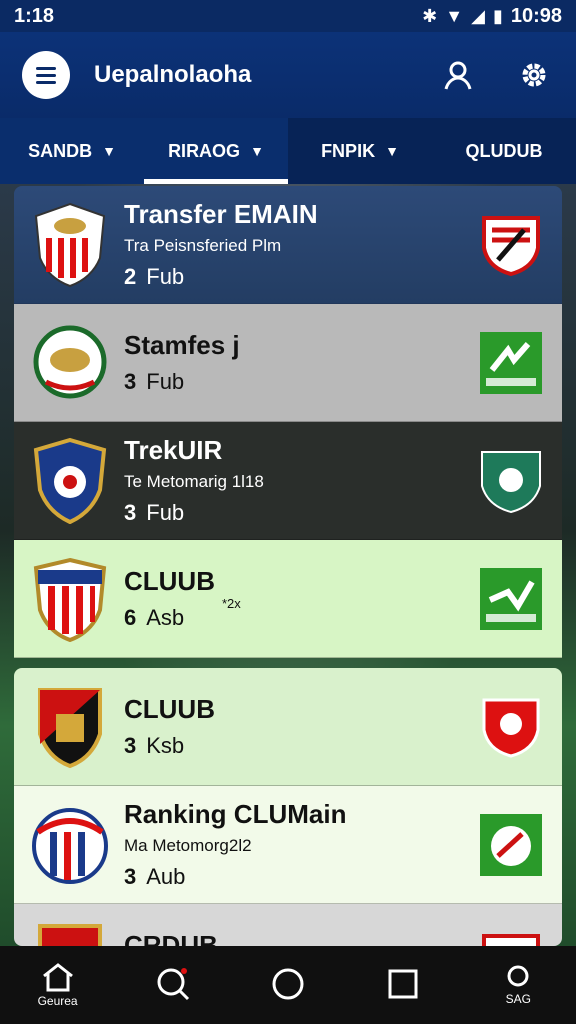 This screenshot has width=576, height=1024. What do you see at coordinates (454, 15) in the screenshot?
I see `wifi-icon: ▼` at bounding box center [454, 15].